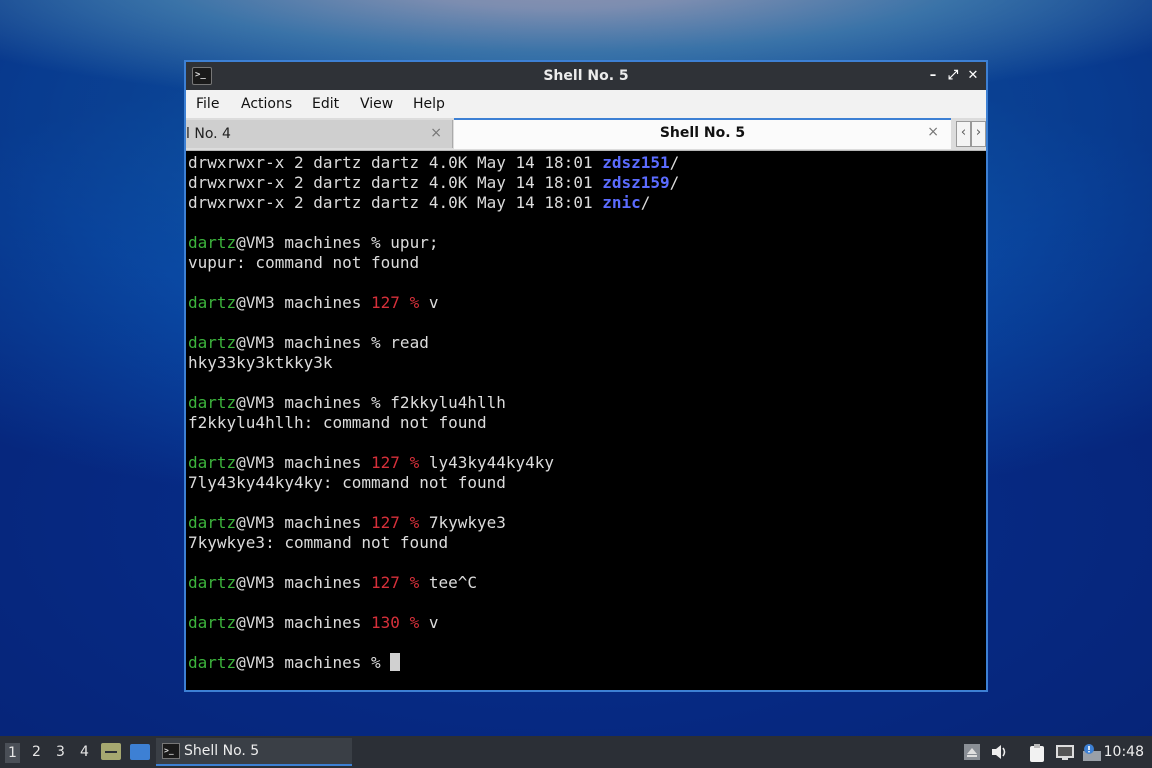 This screenshot has width=1152, height=768. Describe the element at coordinates (111, 751) in the screenshot. I see `file-manager-icon` at that location.